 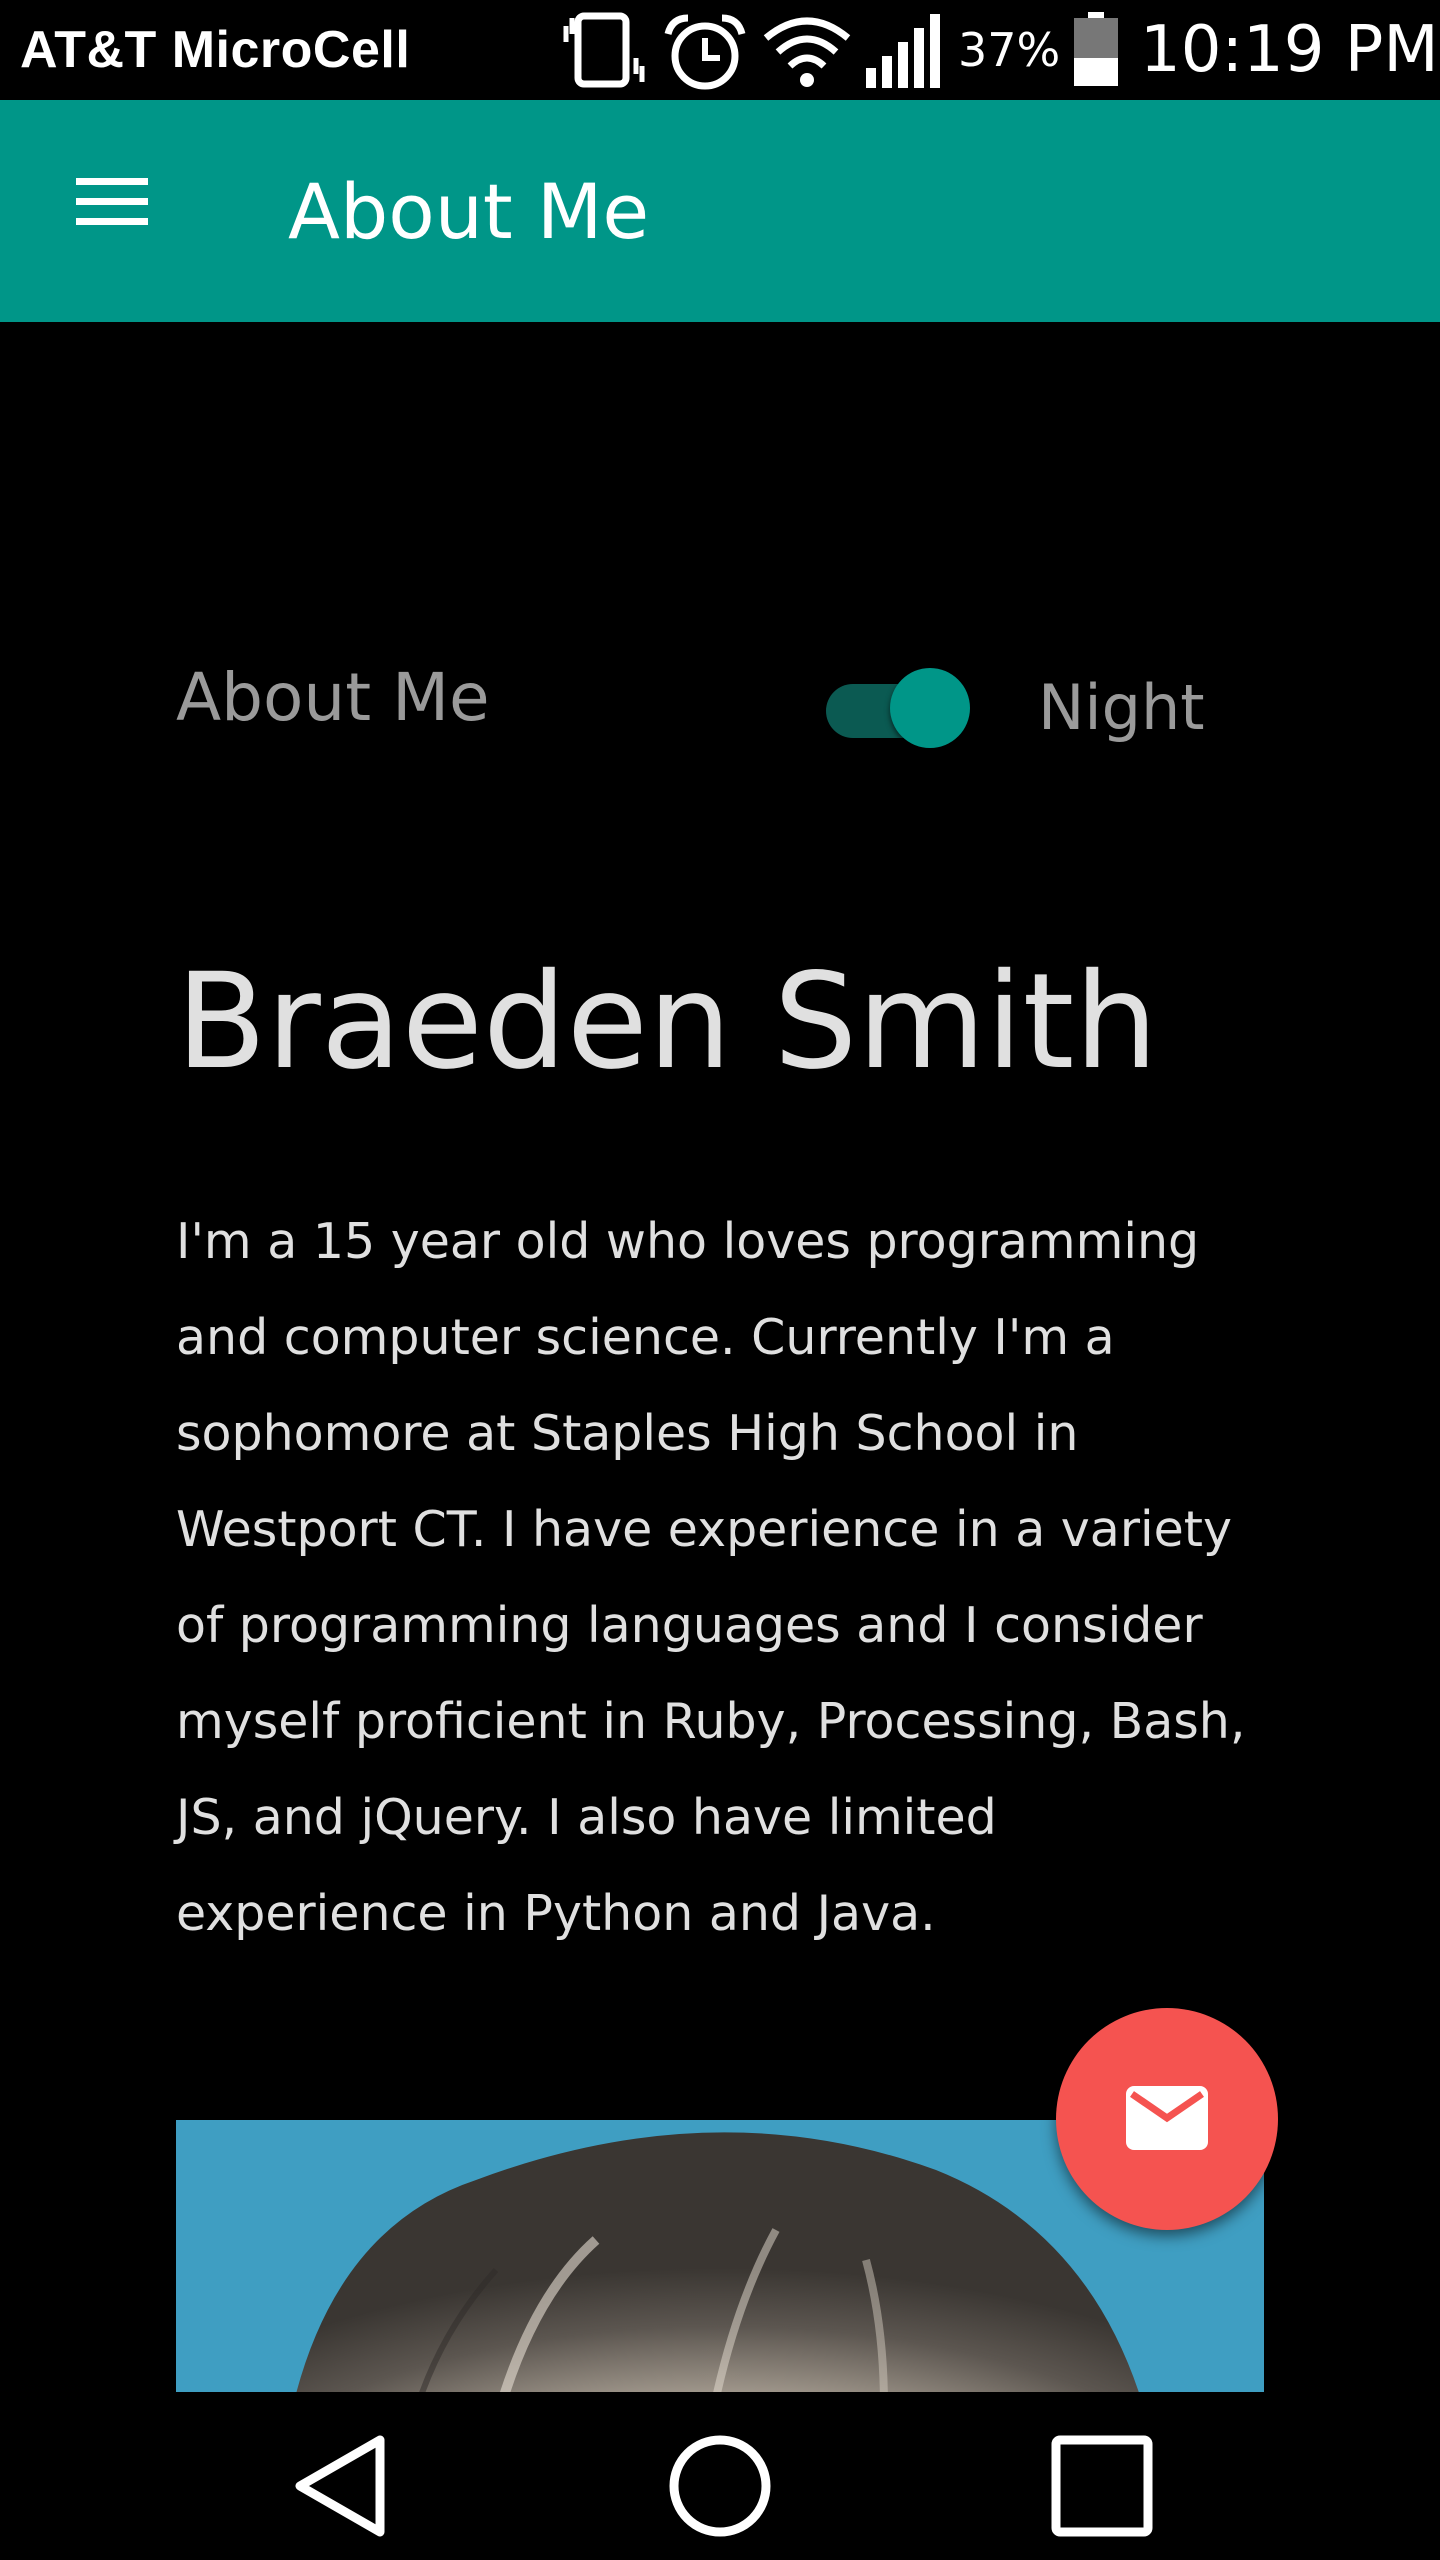 What do you see at coordinates (1121, 707) in the screenshot?
I see `night-mode-label: Night` at bounding box center [1121, 707].